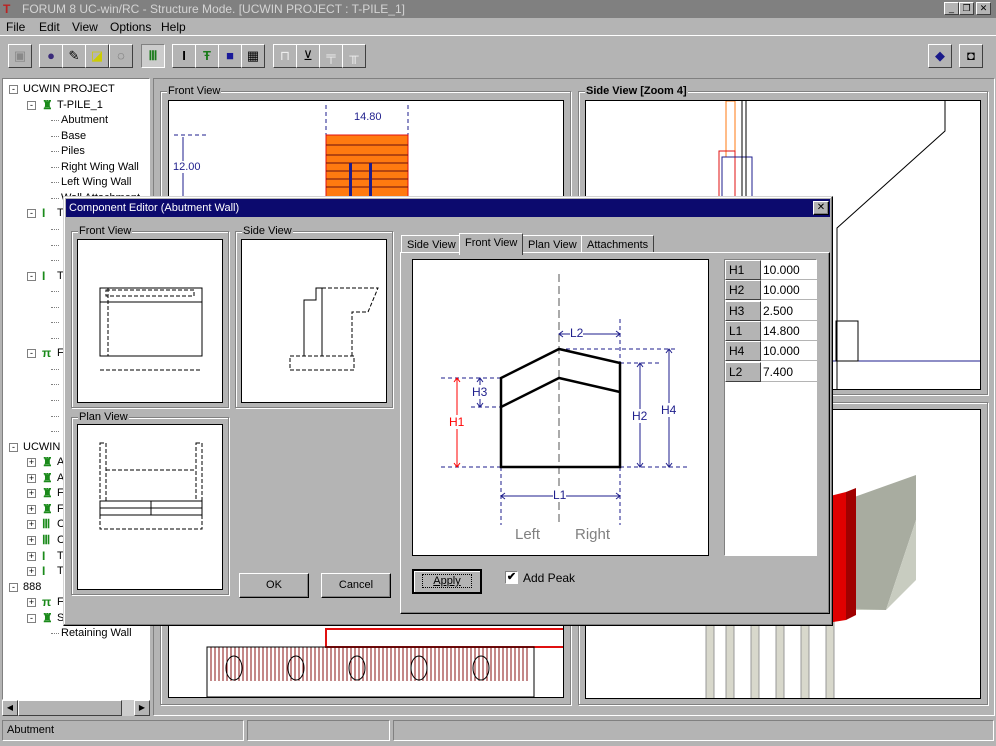 The image size is (996, 746). What do you see at coordinates (267, 231) in the screenshot?
I see `preview-side-label: Side View` at bounding box center [267, 231].